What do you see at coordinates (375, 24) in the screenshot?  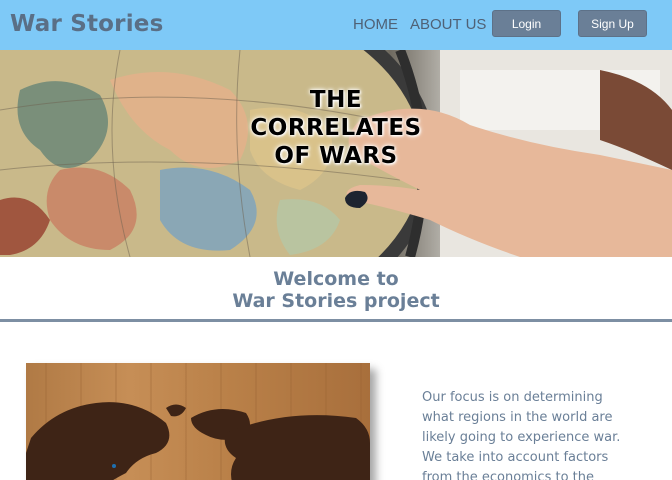 I see `nav-link-home: HOME` at bounding box center [375, 24].